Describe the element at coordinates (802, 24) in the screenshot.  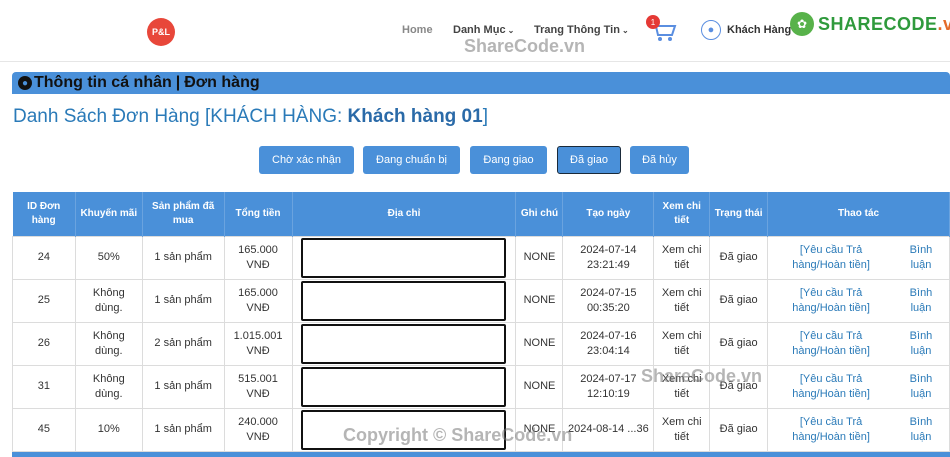
I see `sharecode-logo-icon: ✿` at that location.